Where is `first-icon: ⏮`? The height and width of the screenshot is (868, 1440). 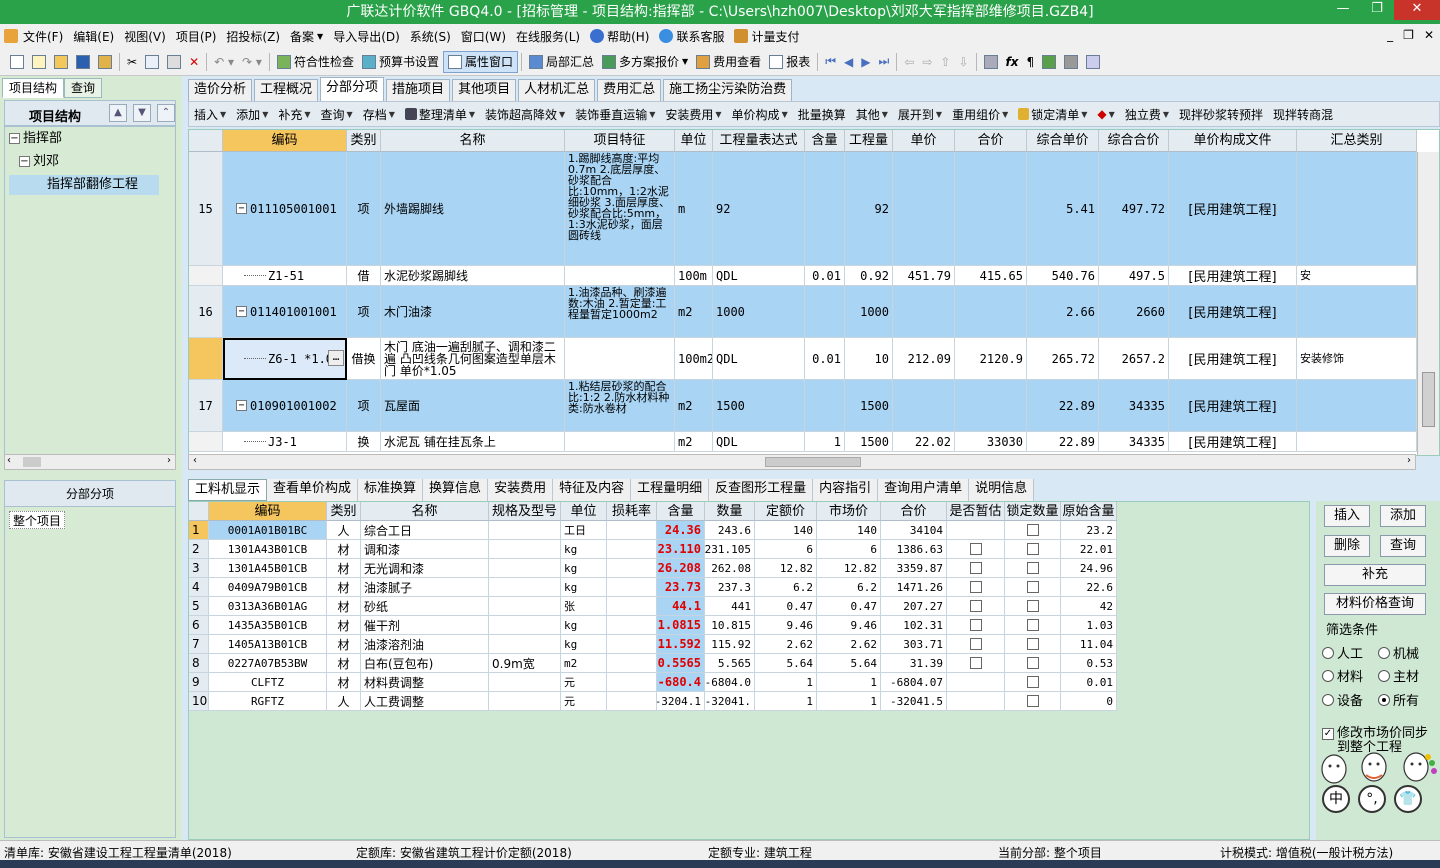 first-icon: ⏮ is located at coordinates (830, 62).